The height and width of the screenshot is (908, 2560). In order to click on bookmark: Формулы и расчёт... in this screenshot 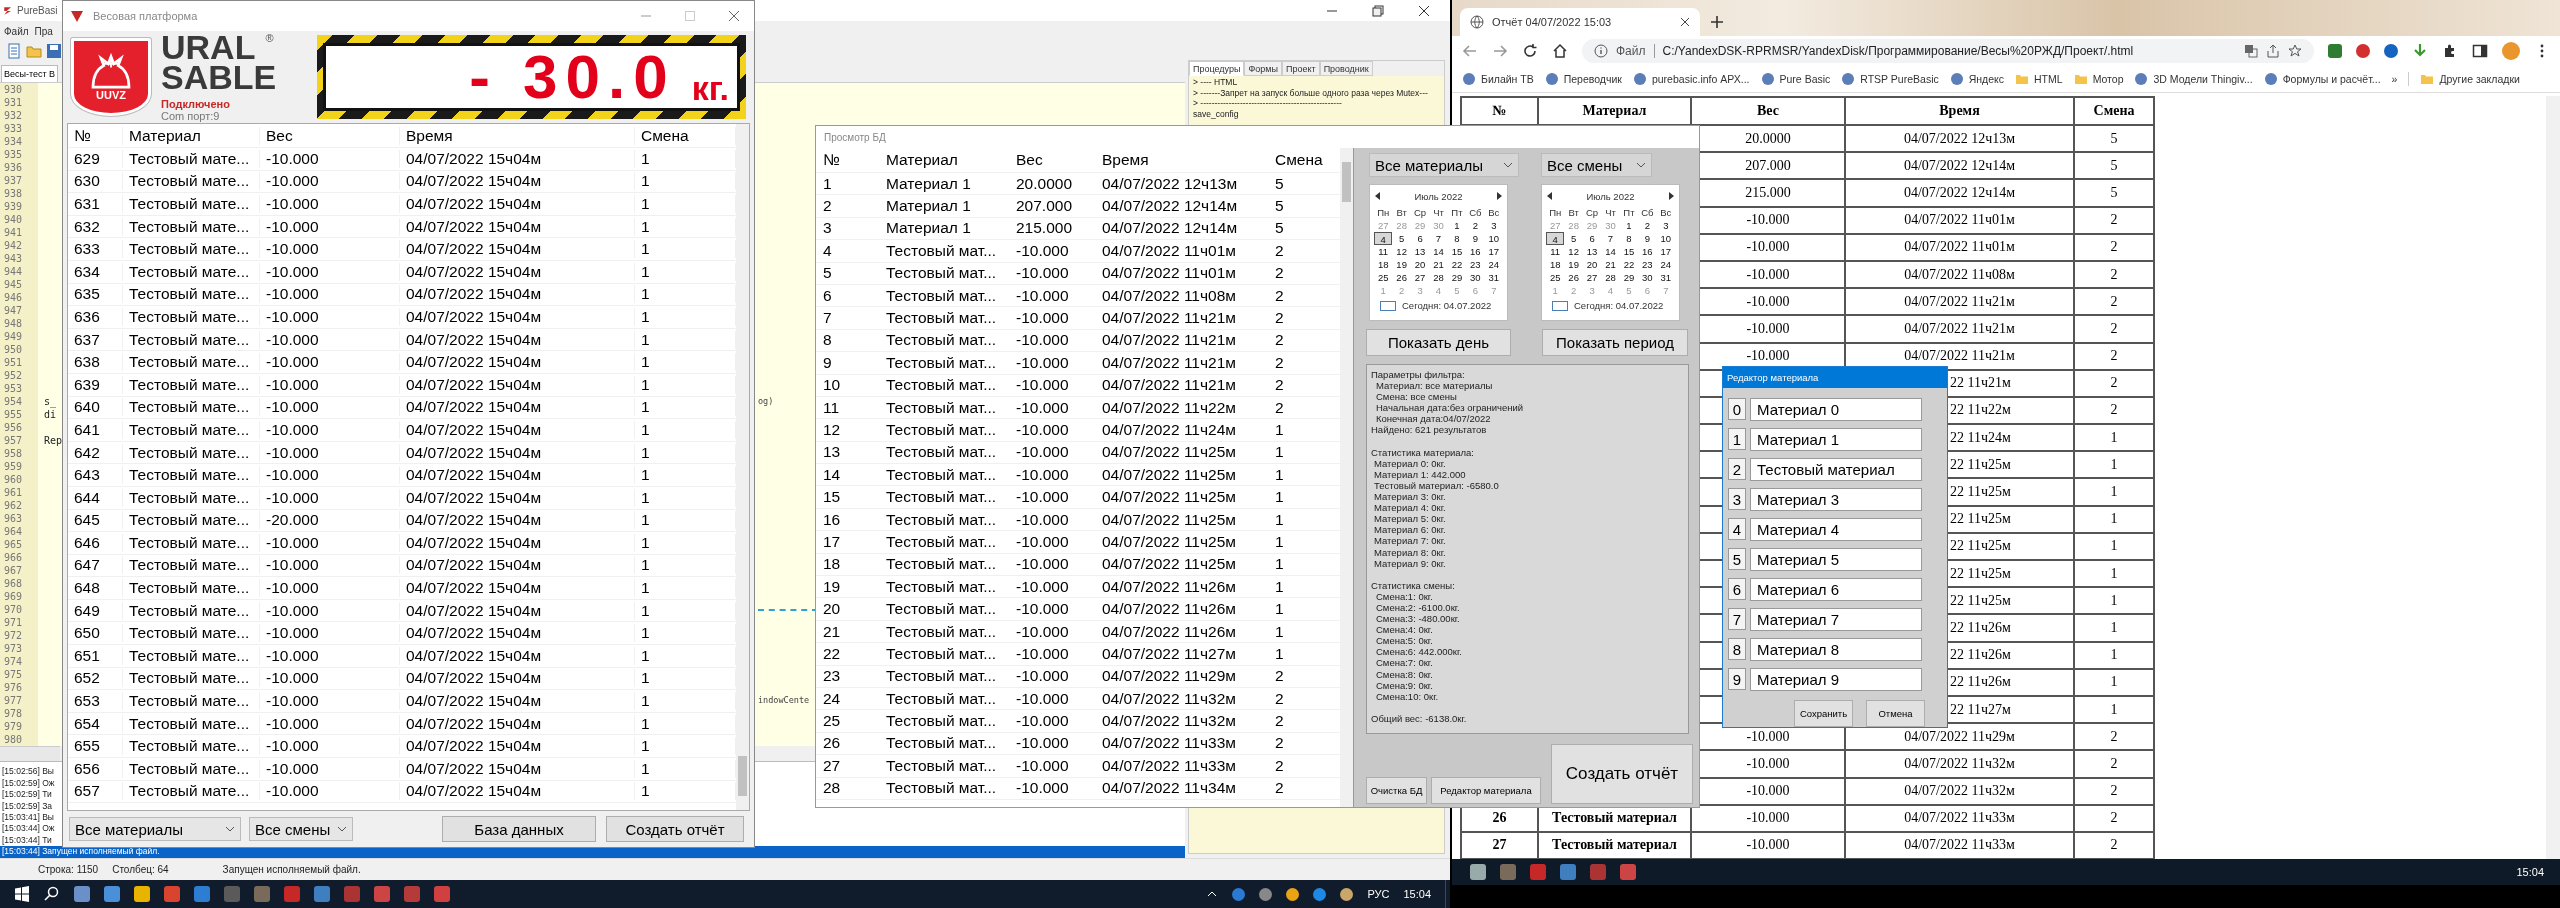, I will do `click(2322, 79)`.